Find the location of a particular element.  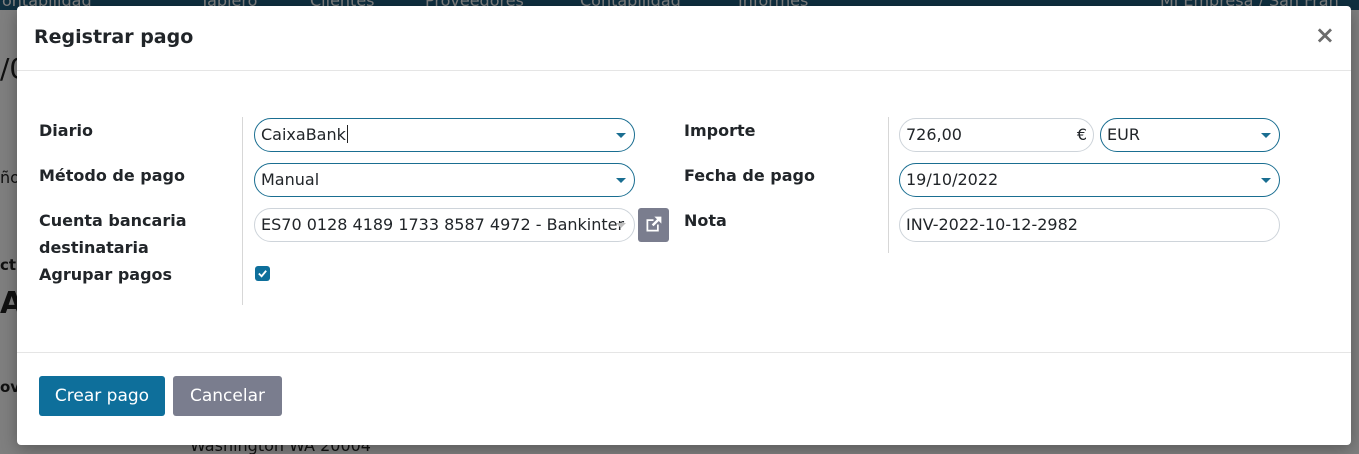

journal-select: CaixaBank is located at coordinates (444, 135).